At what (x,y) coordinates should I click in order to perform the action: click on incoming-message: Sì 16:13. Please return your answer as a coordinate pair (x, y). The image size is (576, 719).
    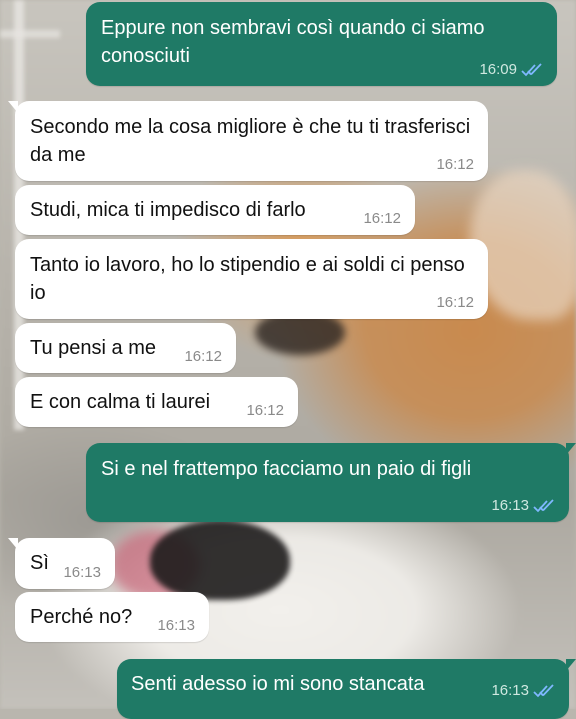
    Looking at the image, I should click on (61, 563).